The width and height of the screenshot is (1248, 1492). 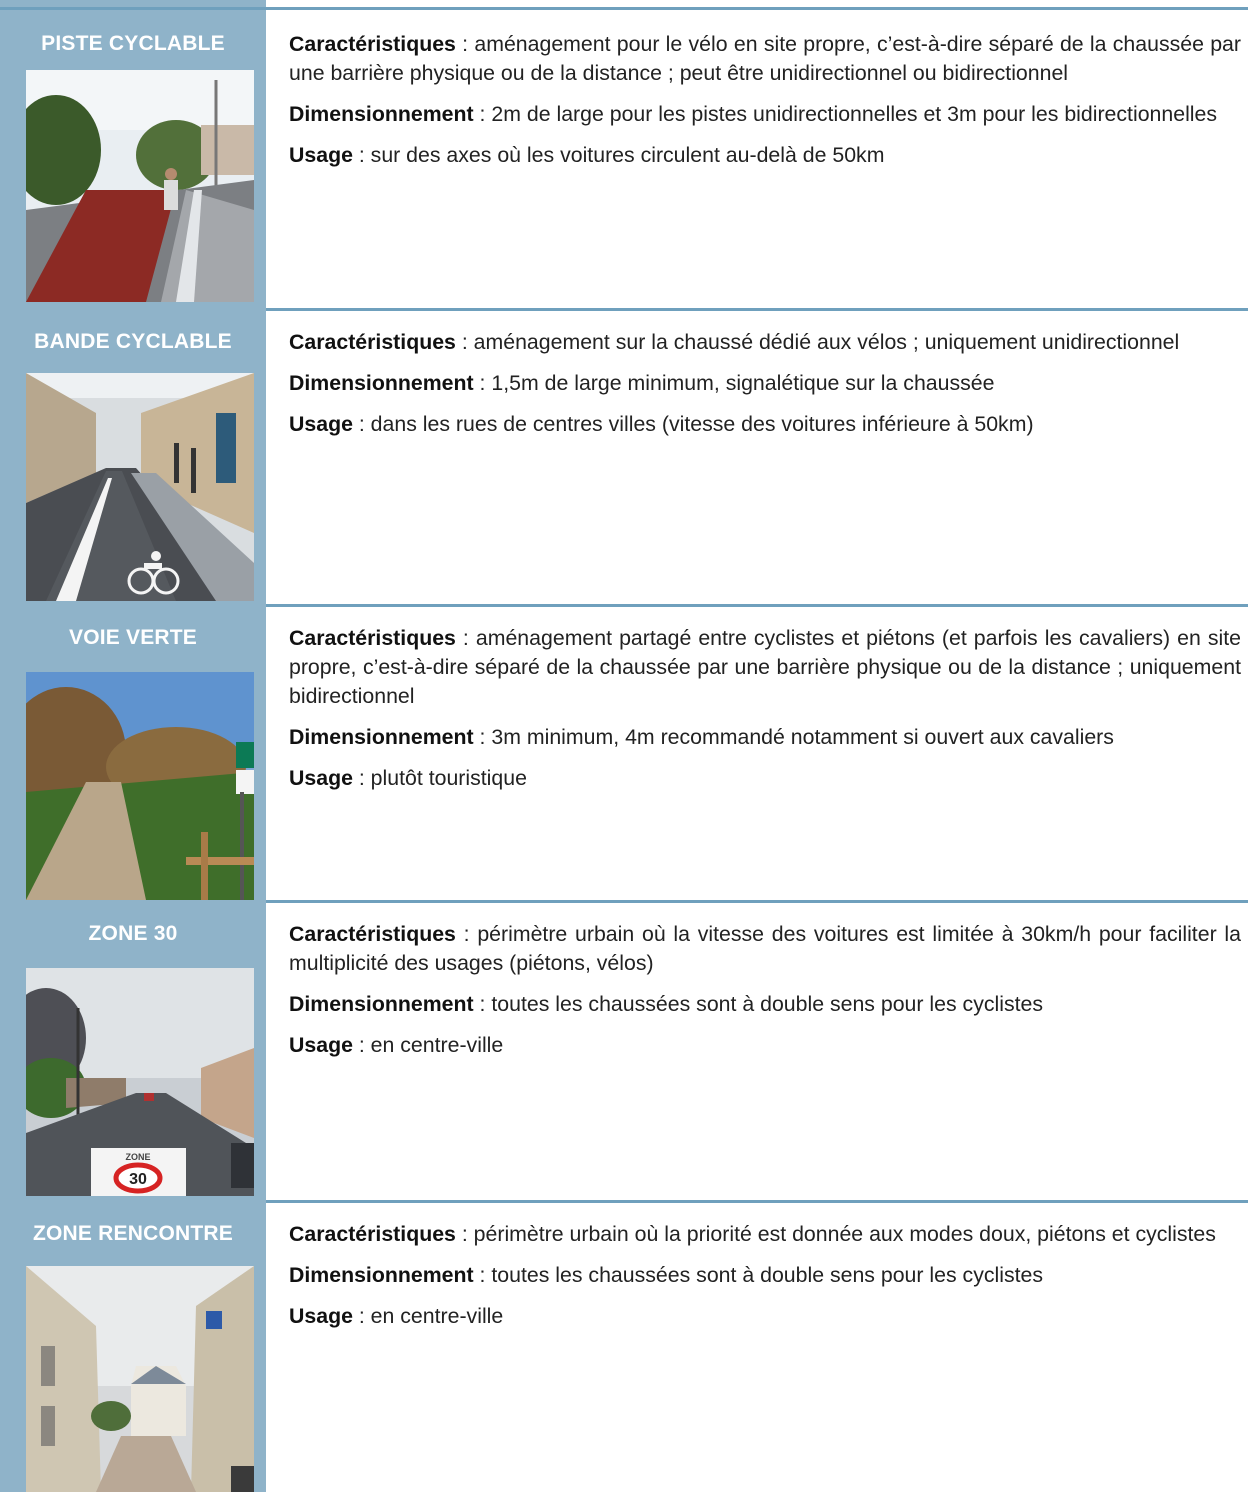 What do you see at coordinates (140, 1379) in the screenshot?
I see `photo-zone-rencontre` at bounding box center [140, 1379].